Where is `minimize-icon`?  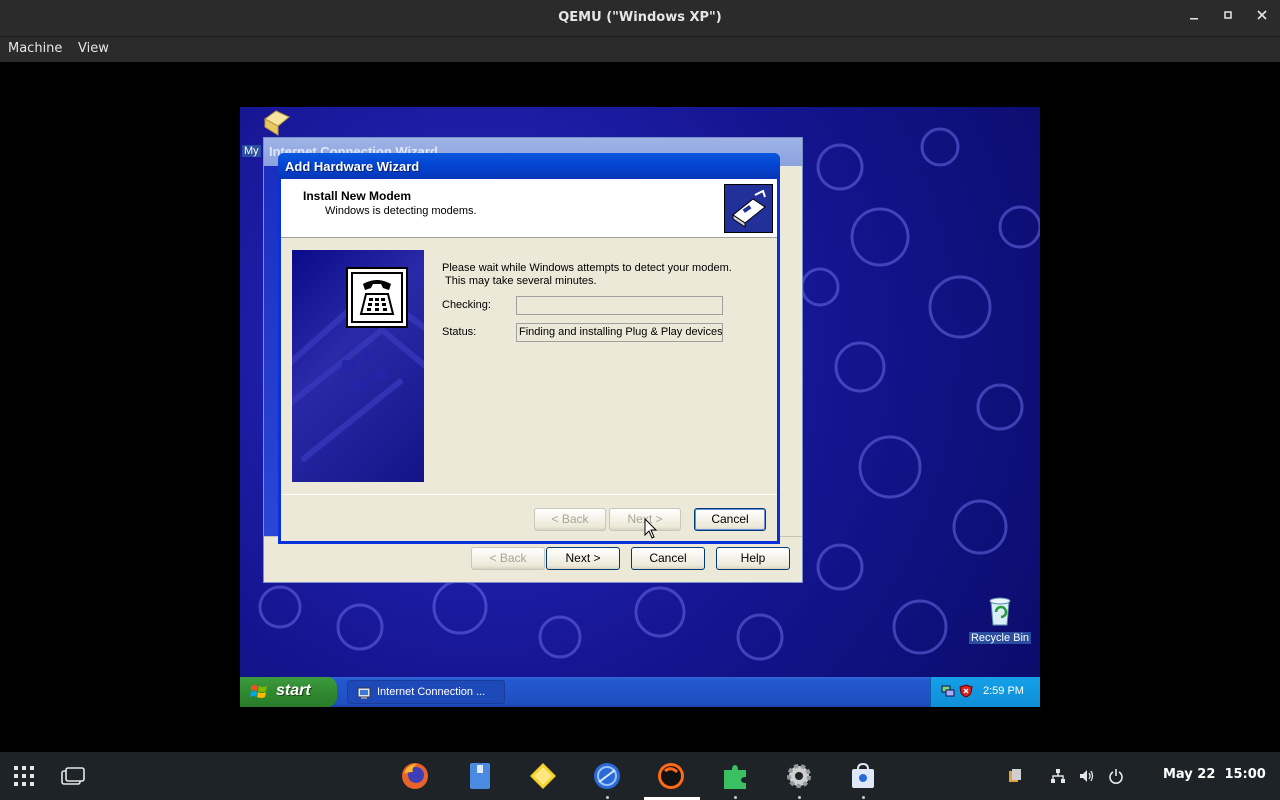 minimize-icon is located at coordinates (1194, 19).